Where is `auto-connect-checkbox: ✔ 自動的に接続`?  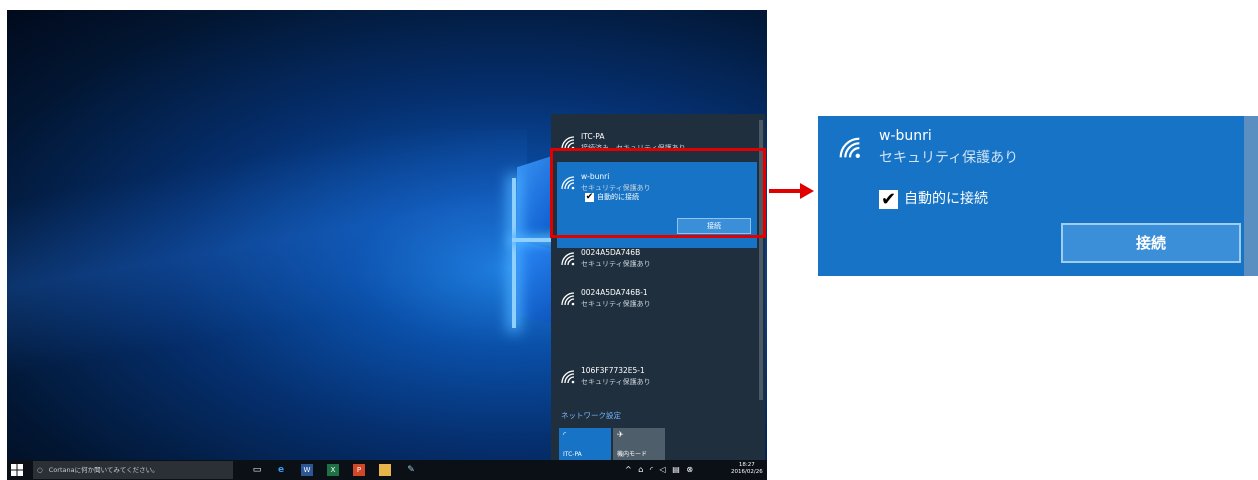 auto-connect-checkbox: ✔ 自動的に接続 is located at coordinates (933, 198).